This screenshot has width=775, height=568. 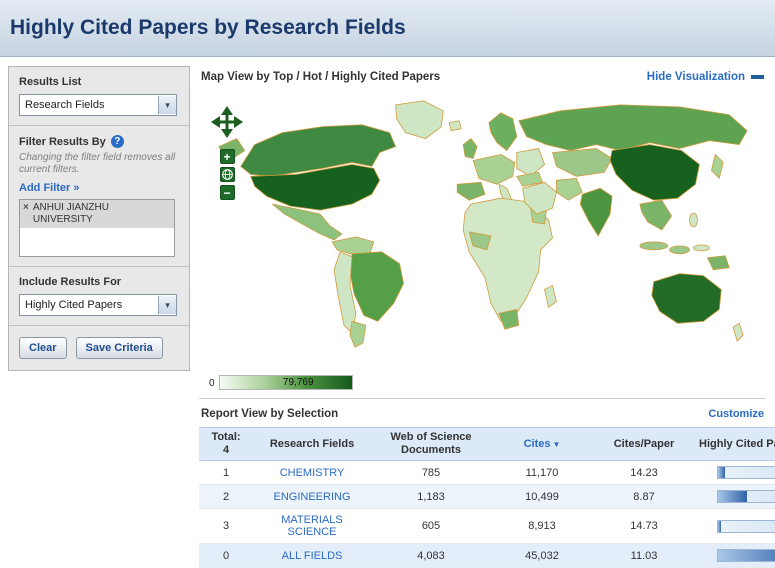 What do you see at coordinates (312, 556) in the screenshot?
I see `research-field-link: ALL FIELDS` at bounding box center [312, 556].